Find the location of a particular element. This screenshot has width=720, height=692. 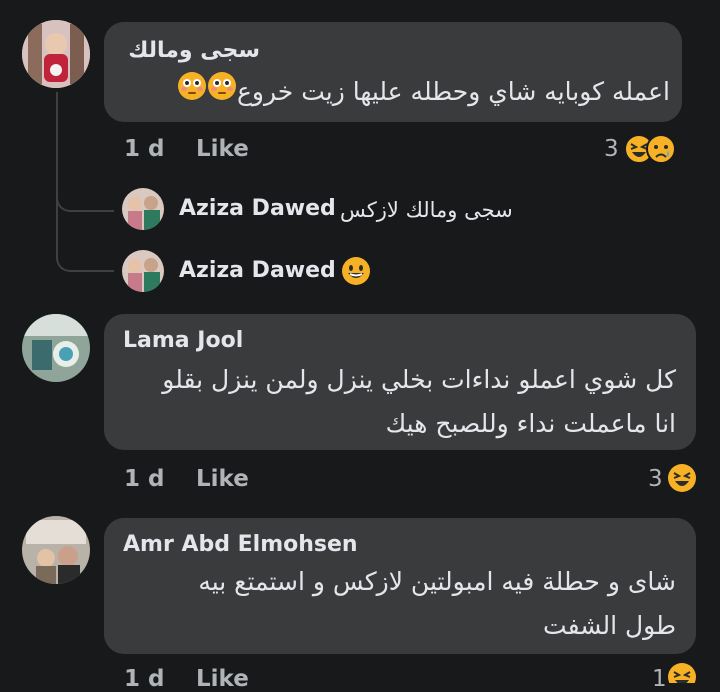

grinning-face-icon is located at coordinates (356, 273).